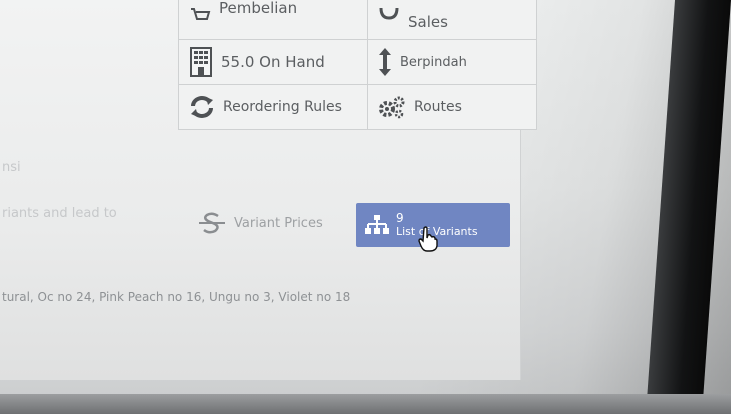 This screenshot has height=414, width=731. Describe the element at coordinates (377, 225) in the screenshot. I see `sitemap-icon` at that location.